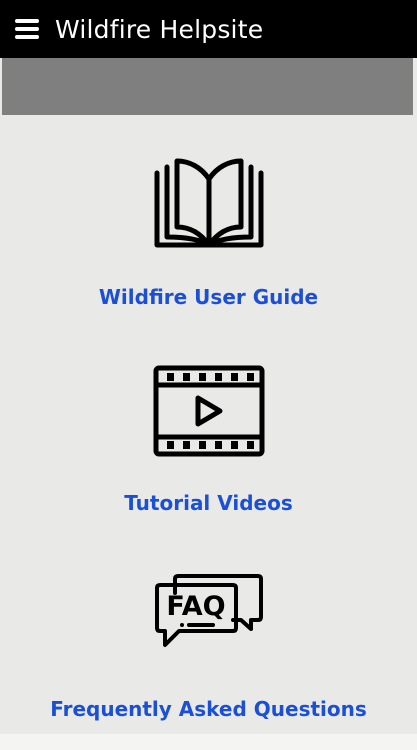 The image size is (417, 750). I want to click on header-banner, so click(207, 86).